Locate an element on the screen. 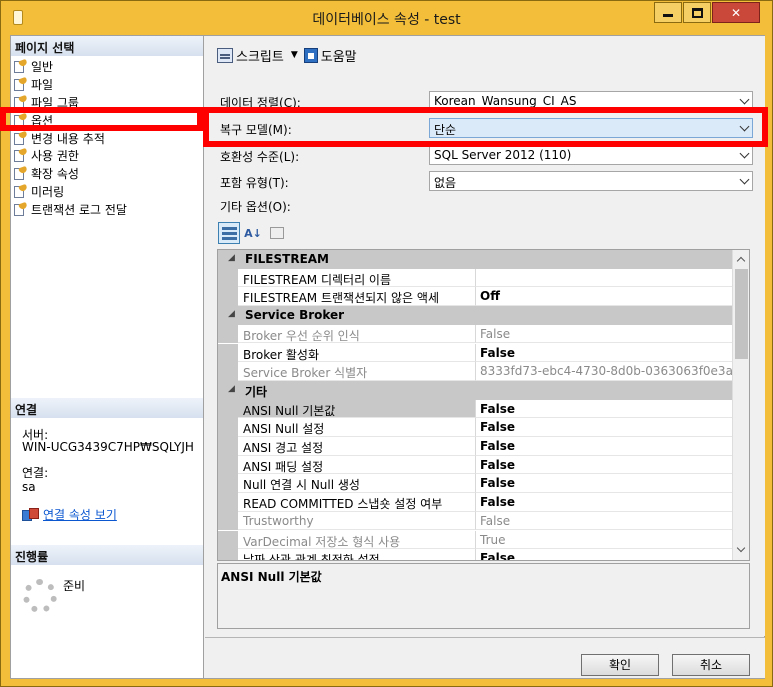 This screenshot has height=687, width=773. property-pages-button is located at coordinates (277, 233).